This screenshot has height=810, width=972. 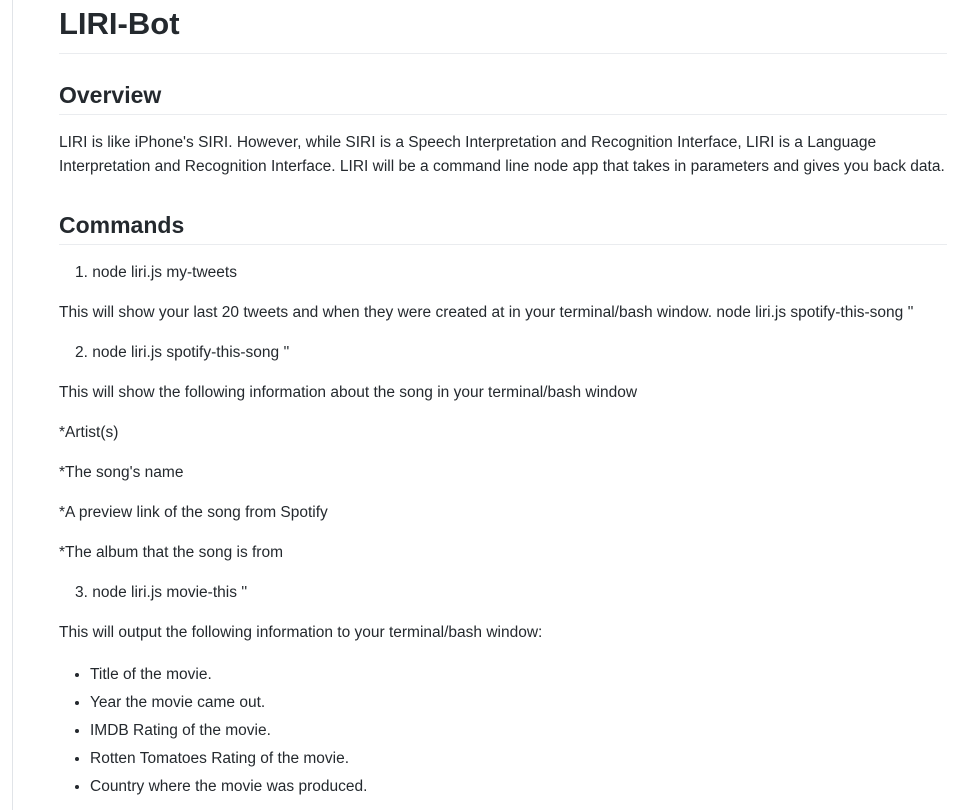 What do you see at coordinates (161, 592) in the screenshot?
I see `command-item-movie: 3. node liri.js movie-this ''` at bounding box center [161, 592].